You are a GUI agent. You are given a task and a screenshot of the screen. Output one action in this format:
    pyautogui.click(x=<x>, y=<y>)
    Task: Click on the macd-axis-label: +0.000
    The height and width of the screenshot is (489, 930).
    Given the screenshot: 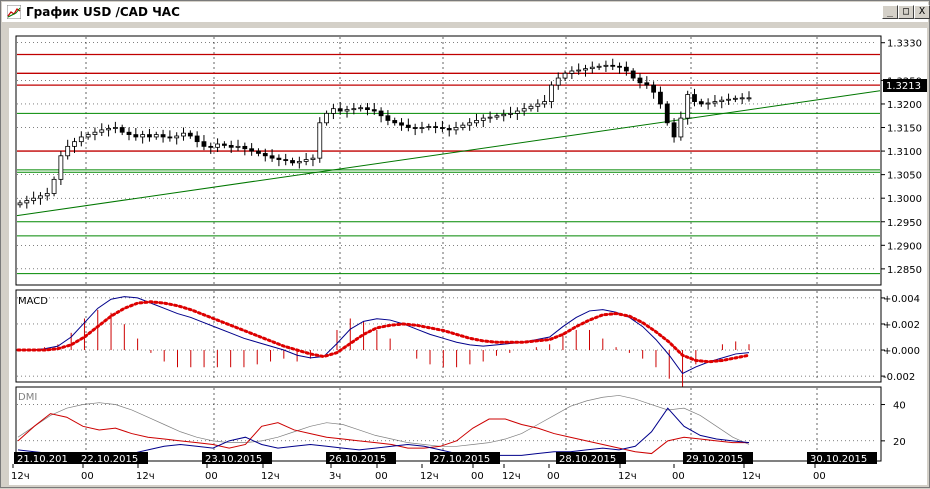 What is the action you would take?
    pyautogui.click(x=901, y=351)
    